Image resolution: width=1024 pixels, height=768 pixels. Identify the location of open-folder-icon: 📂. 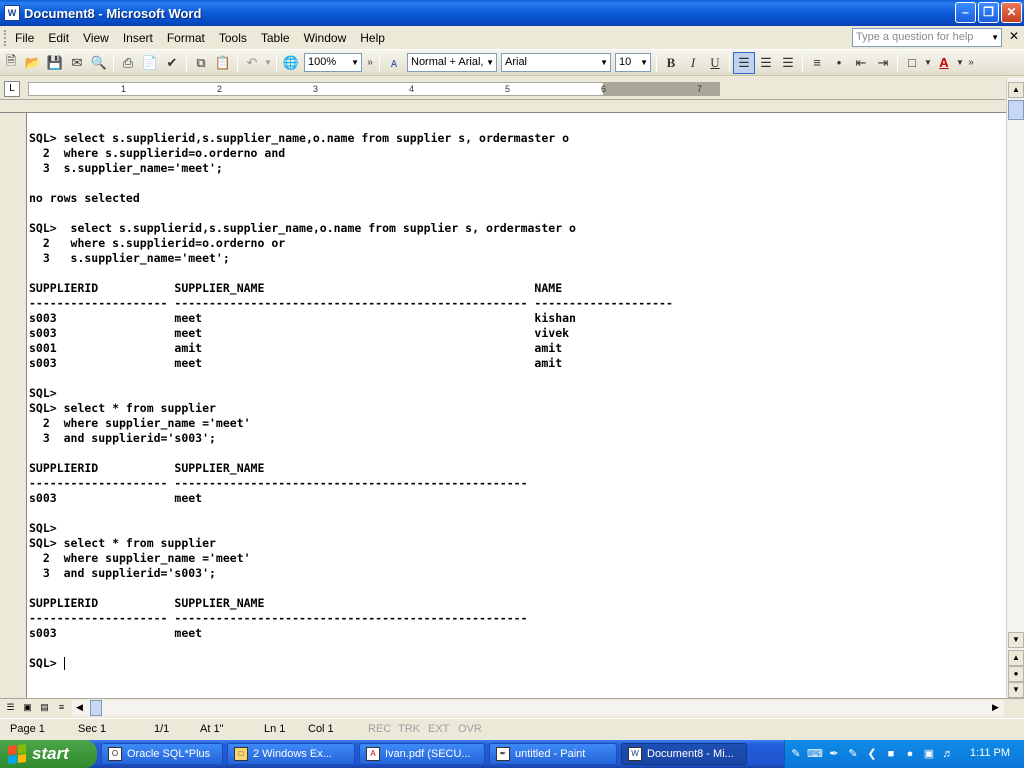
(33, 63).